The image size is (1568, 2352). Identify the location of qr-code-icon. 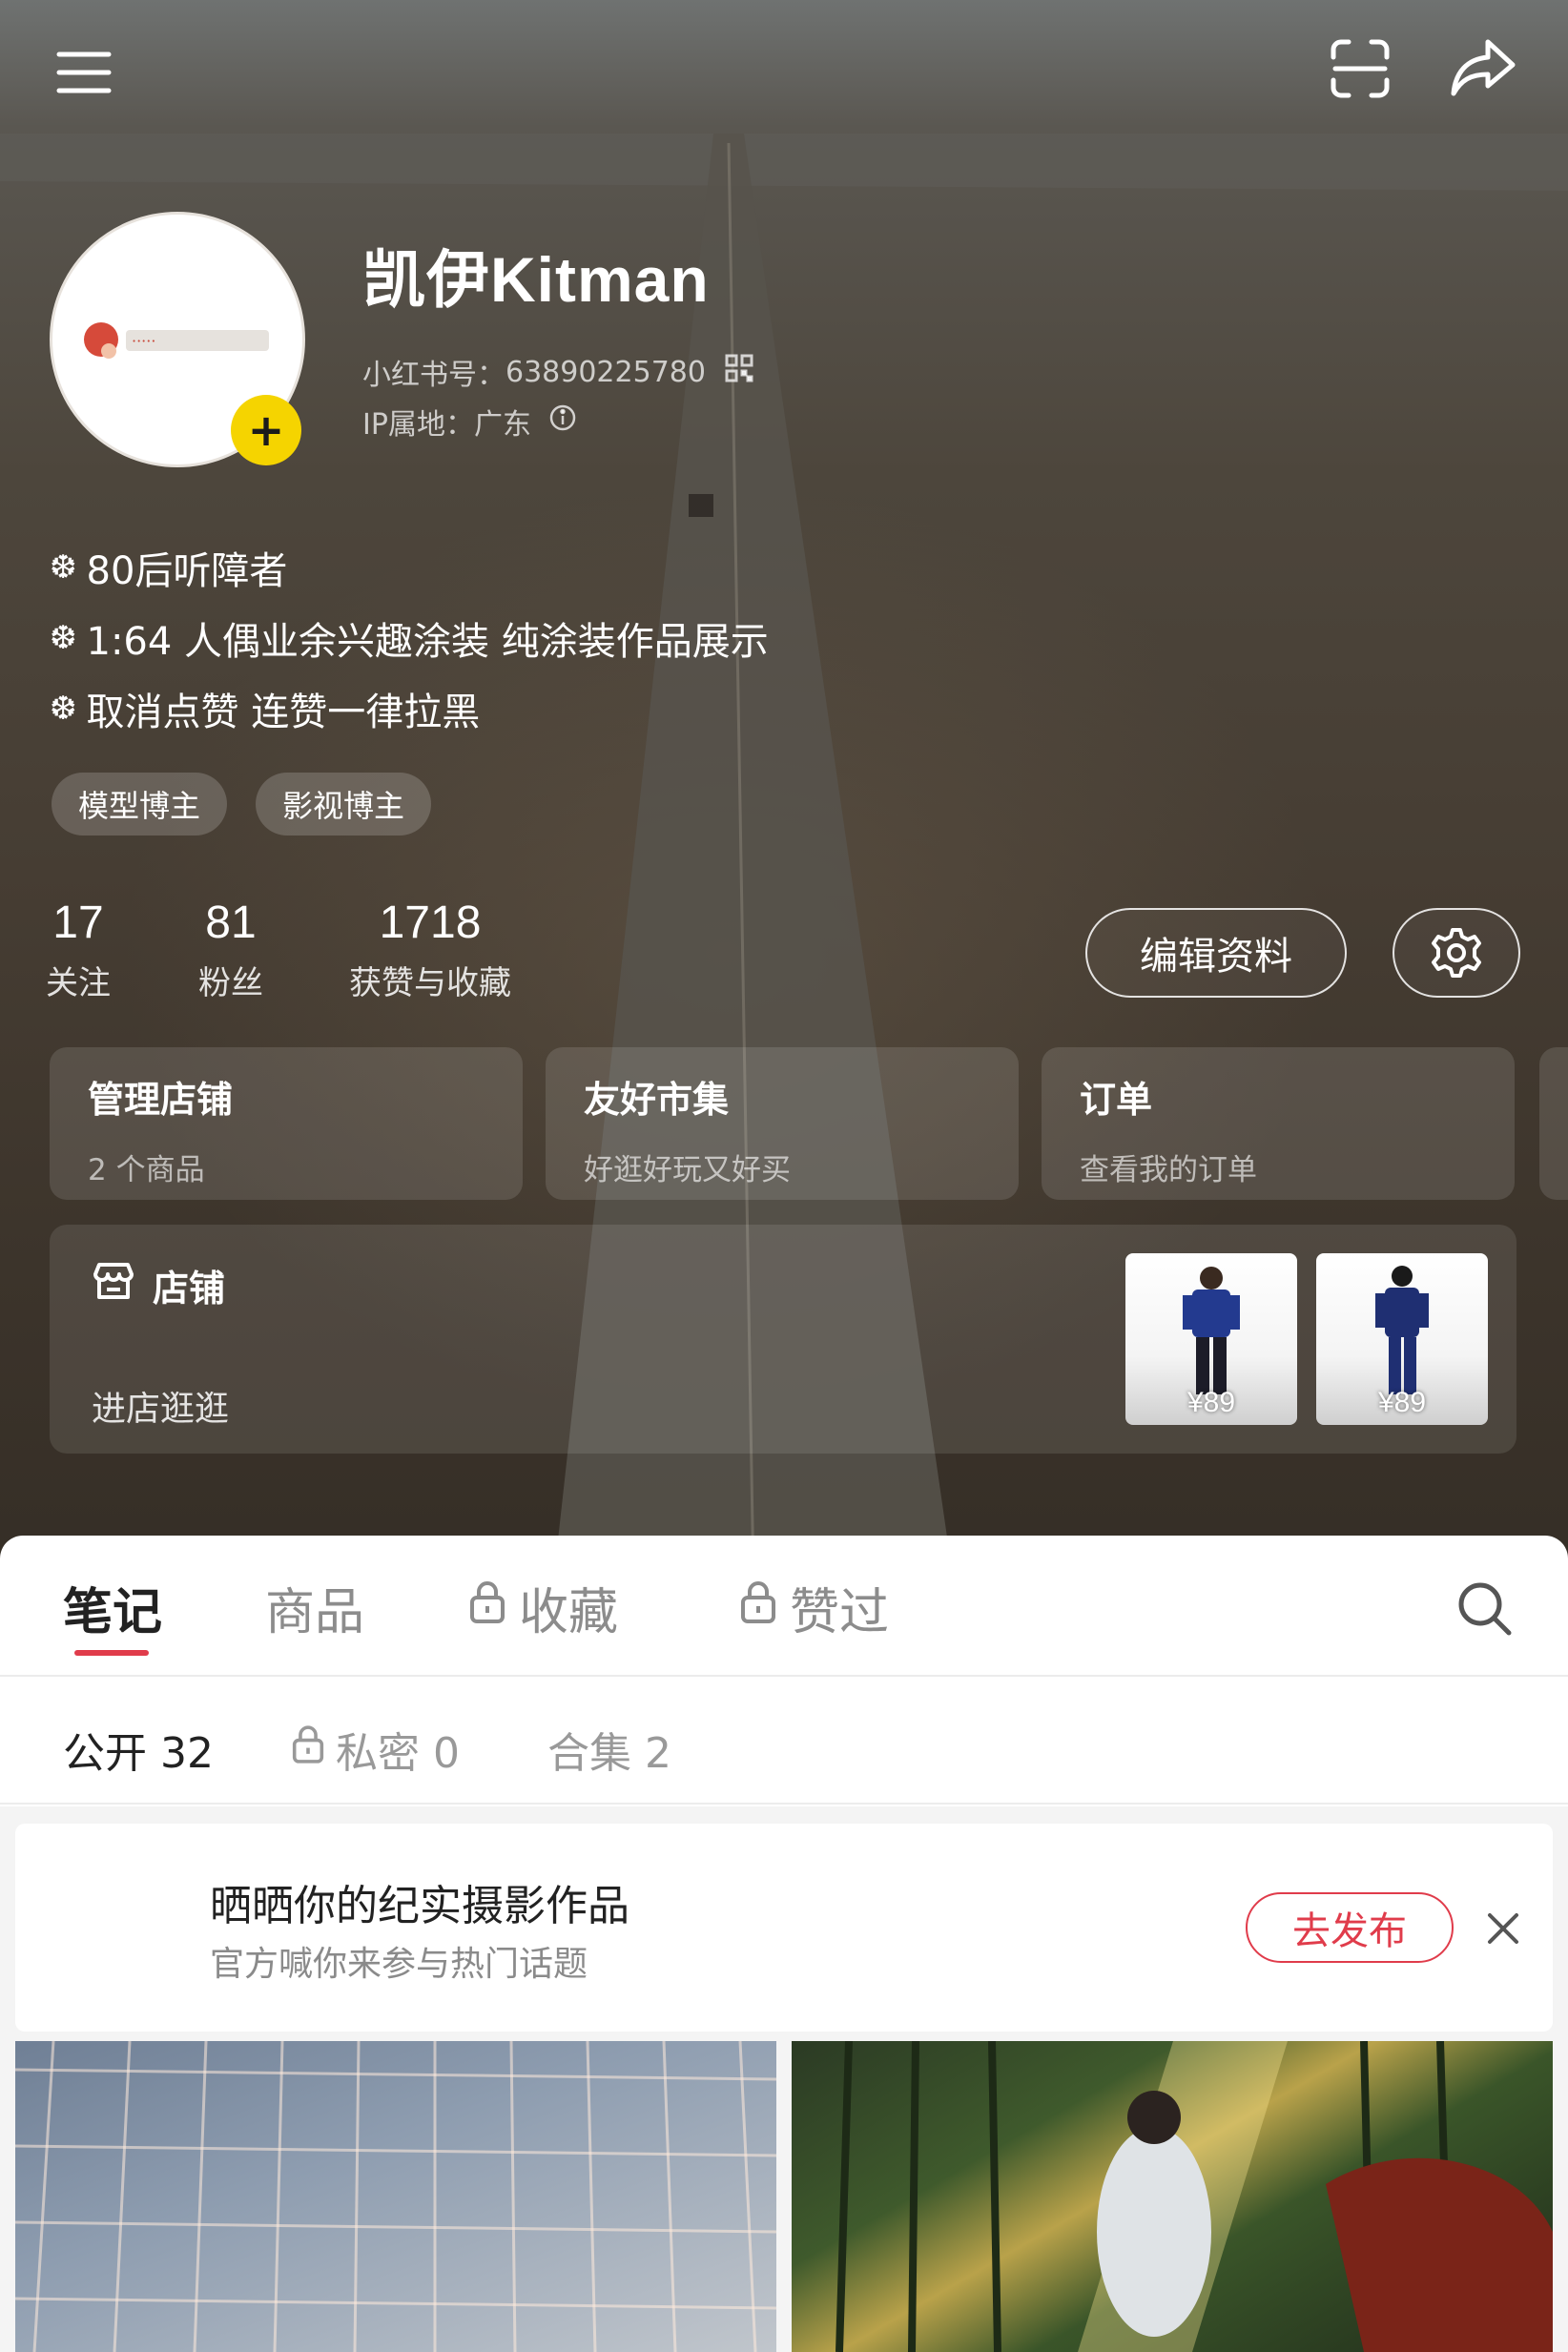
(739, 372).